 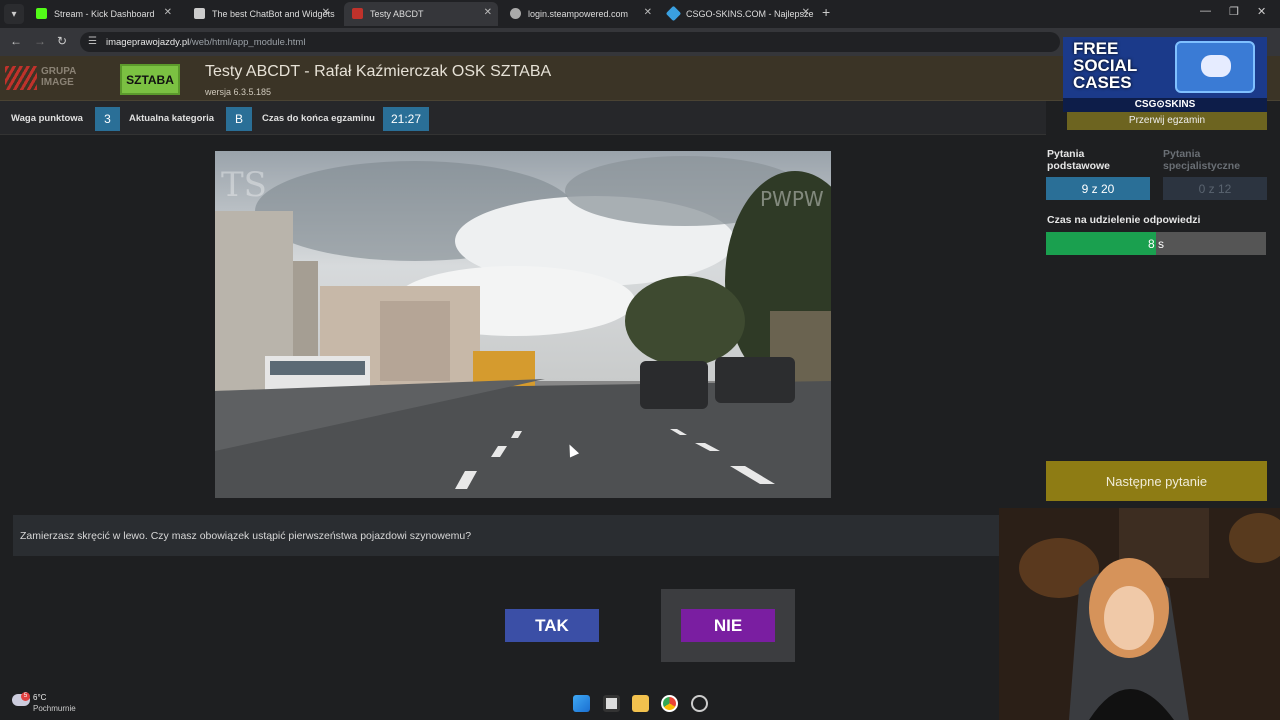 What do you see at coordinates (273, 14) in the screenshot?
I see `tab-title: The best ChatBot and Widgets` at bounding box center [273, 14].